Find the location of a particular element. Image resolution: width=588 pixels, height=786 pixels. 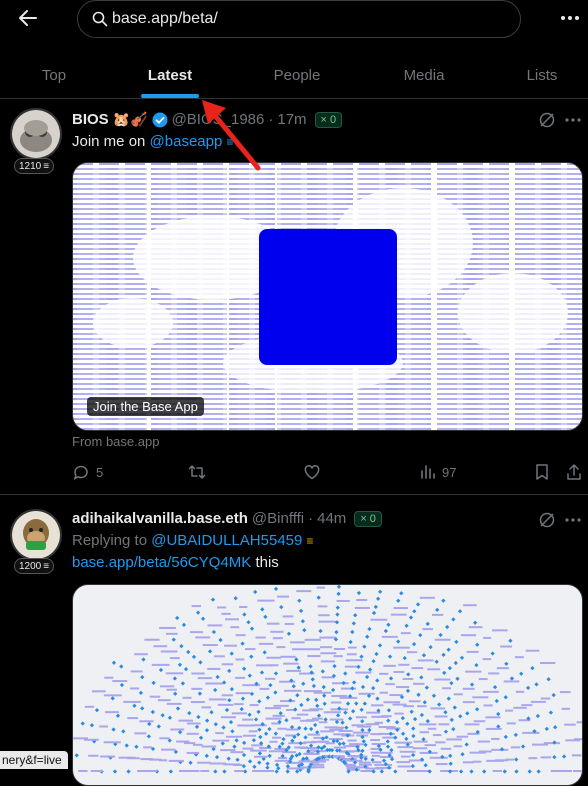

handle: @Binfffi is located at coordinates (278, 518).